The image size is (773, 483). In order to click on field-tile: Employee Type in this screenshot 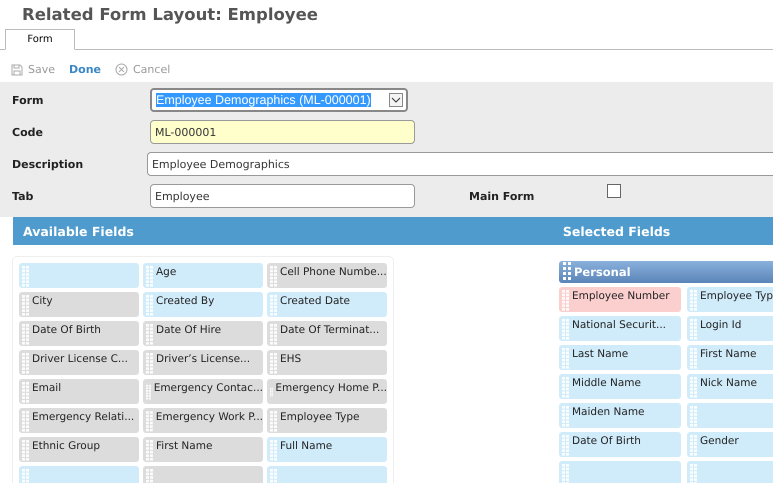, I will do `click(327, 420)`.